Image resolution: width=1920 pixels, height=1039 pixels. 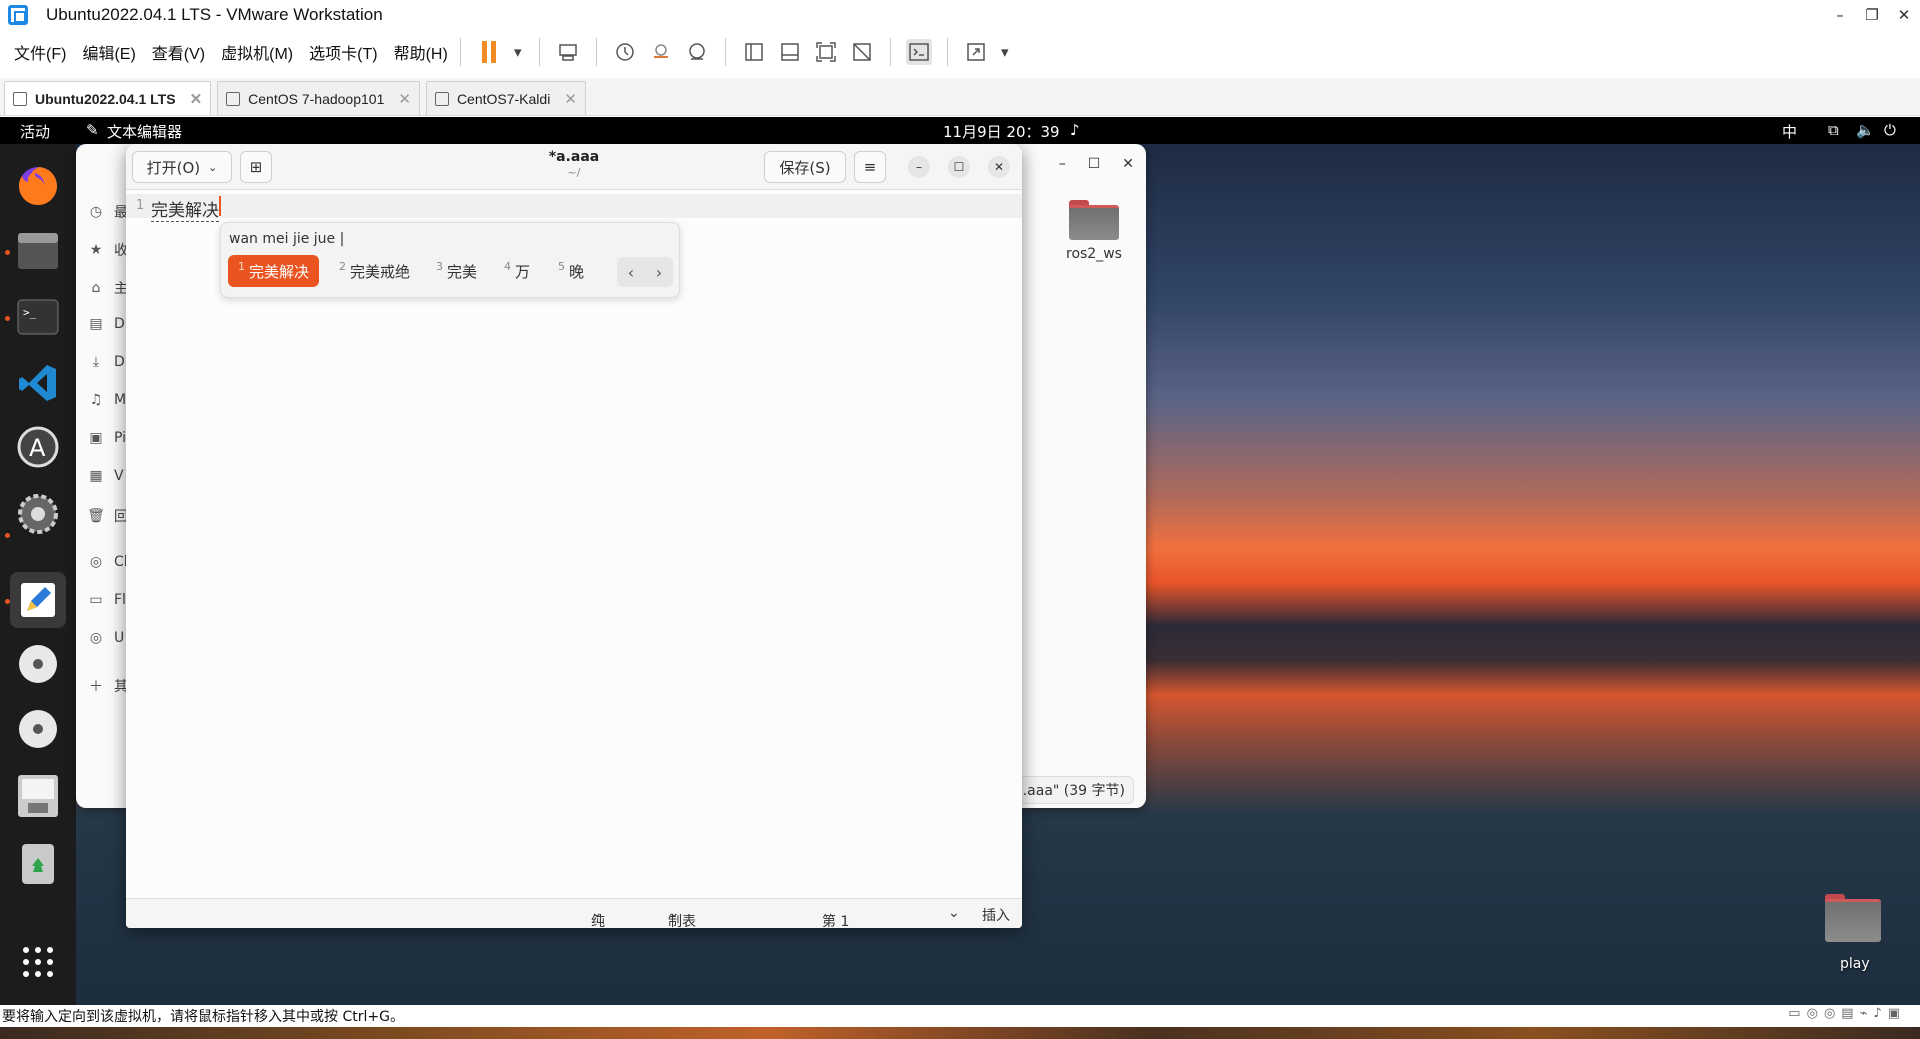 I want to click on terminal-icon: >_, so click(x=38, y=317).